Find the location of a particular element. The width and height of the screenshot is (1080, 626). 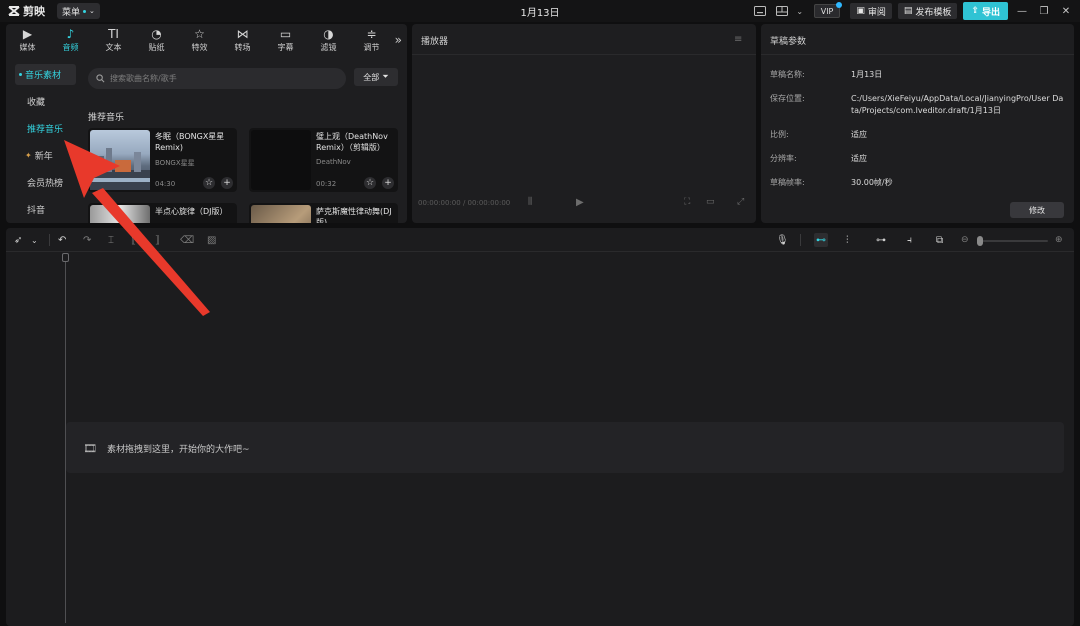

search-box is located at coordinates (217, 78).